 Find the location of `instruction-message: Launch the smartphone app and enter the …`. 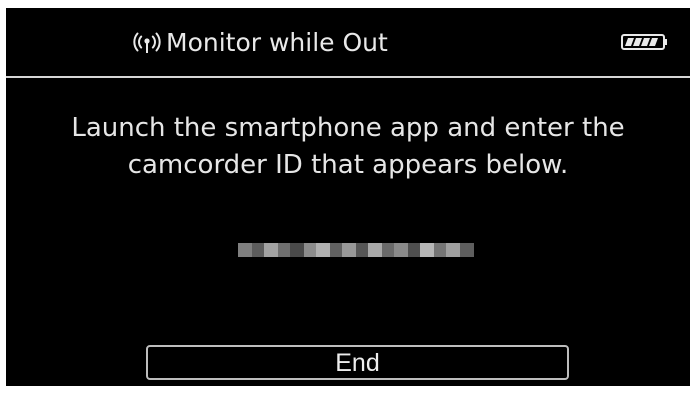

instruction-message: Launch the smartphone app and enter the … is located at coordinates (348, 146).